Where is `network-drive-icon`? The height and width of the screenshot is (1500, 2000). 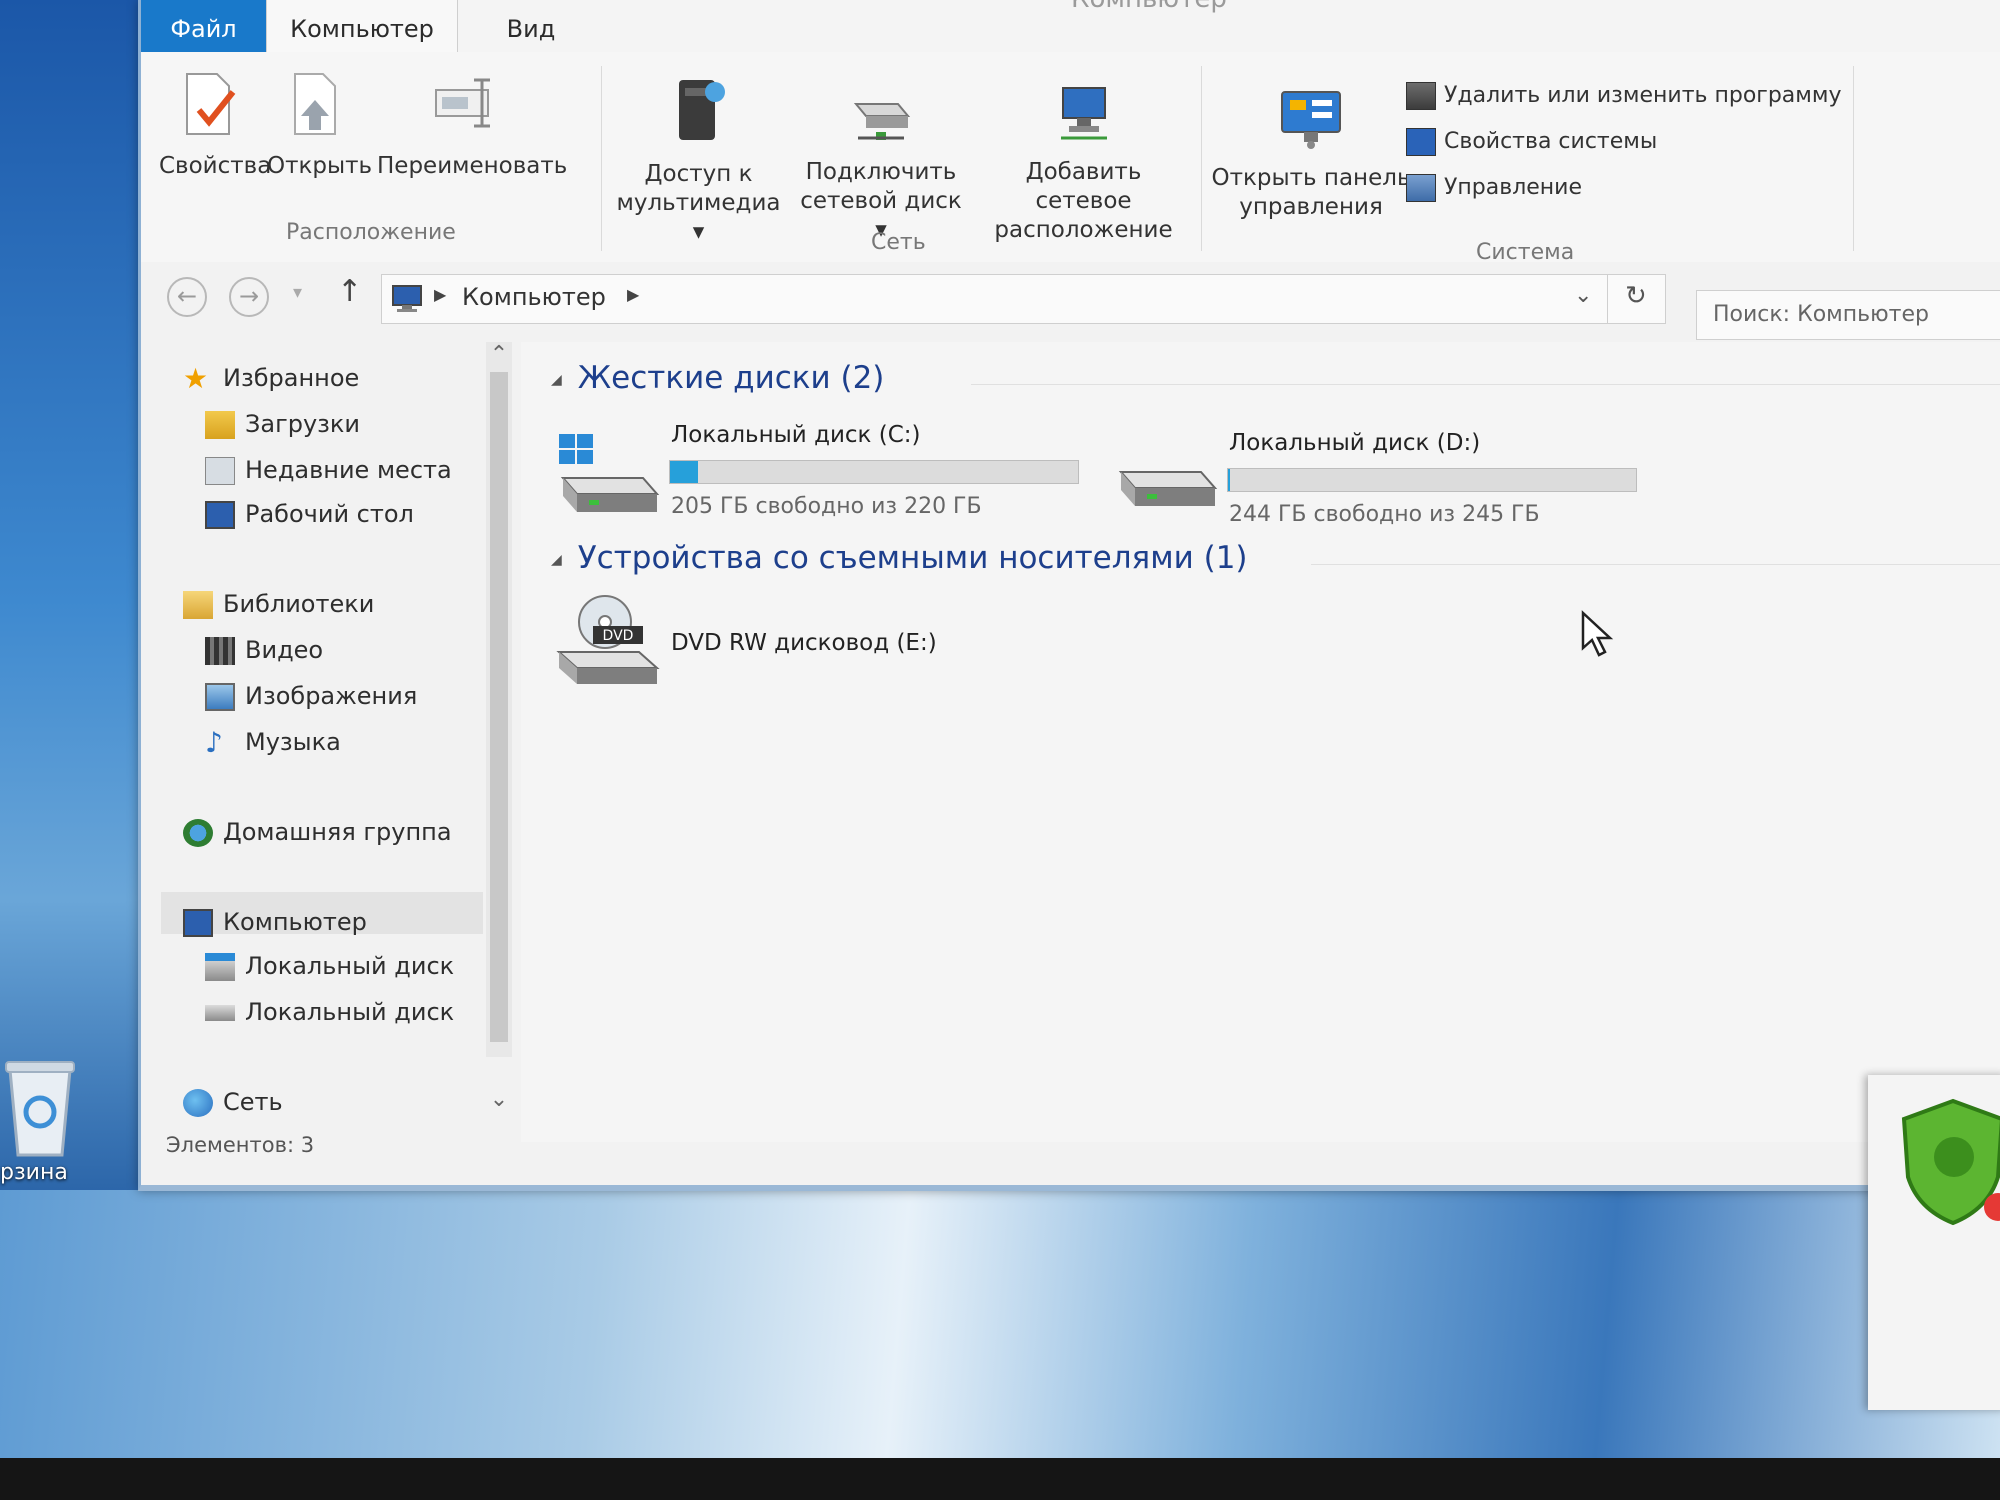 network-drive-icon is located at coordinates (882, 121).